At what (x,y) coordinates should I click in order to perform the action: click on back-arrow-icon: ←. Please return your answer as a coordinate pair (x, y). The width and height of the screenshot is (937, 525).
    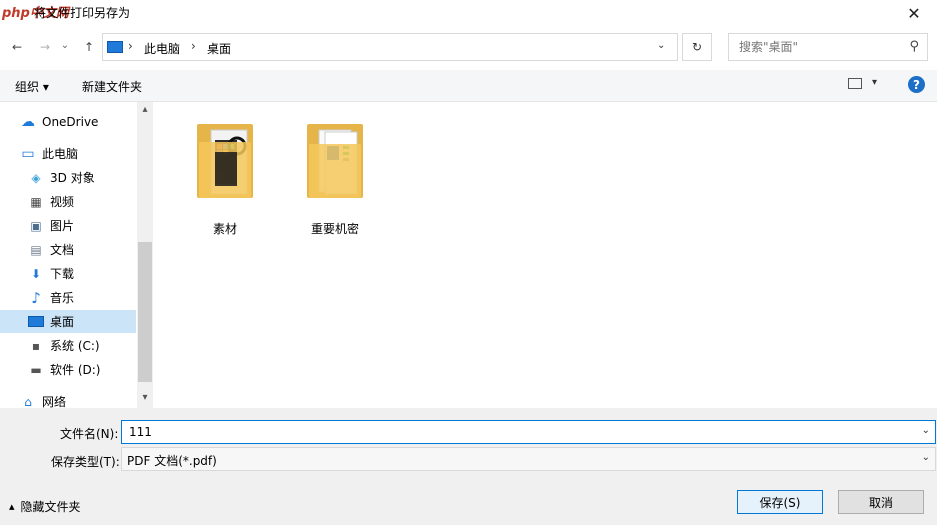
    Looking at the image, I should click on (17, 47).